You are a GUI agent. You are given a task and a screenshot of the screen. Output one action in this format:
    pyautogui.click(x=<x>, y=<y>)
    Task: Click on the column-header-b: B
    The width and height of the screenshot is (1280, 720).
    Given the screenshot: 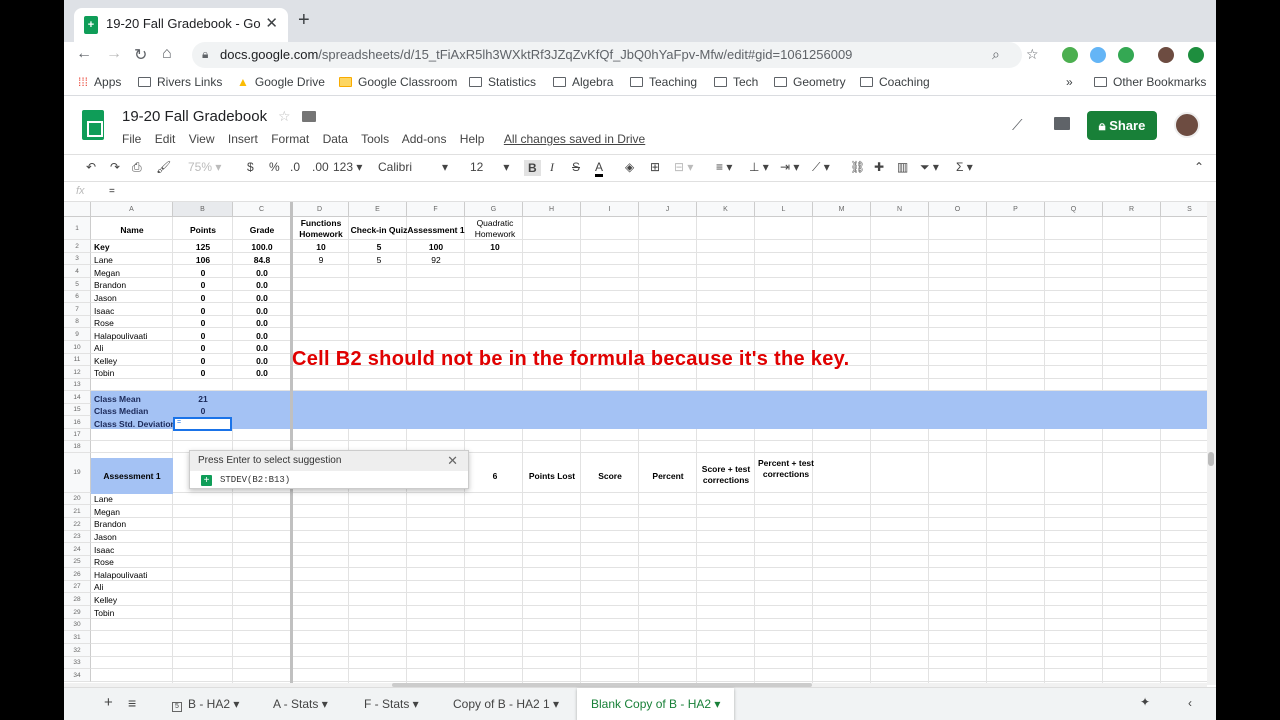 What is the action you would take?
    pyautogui.click(x=203, y=209)
    